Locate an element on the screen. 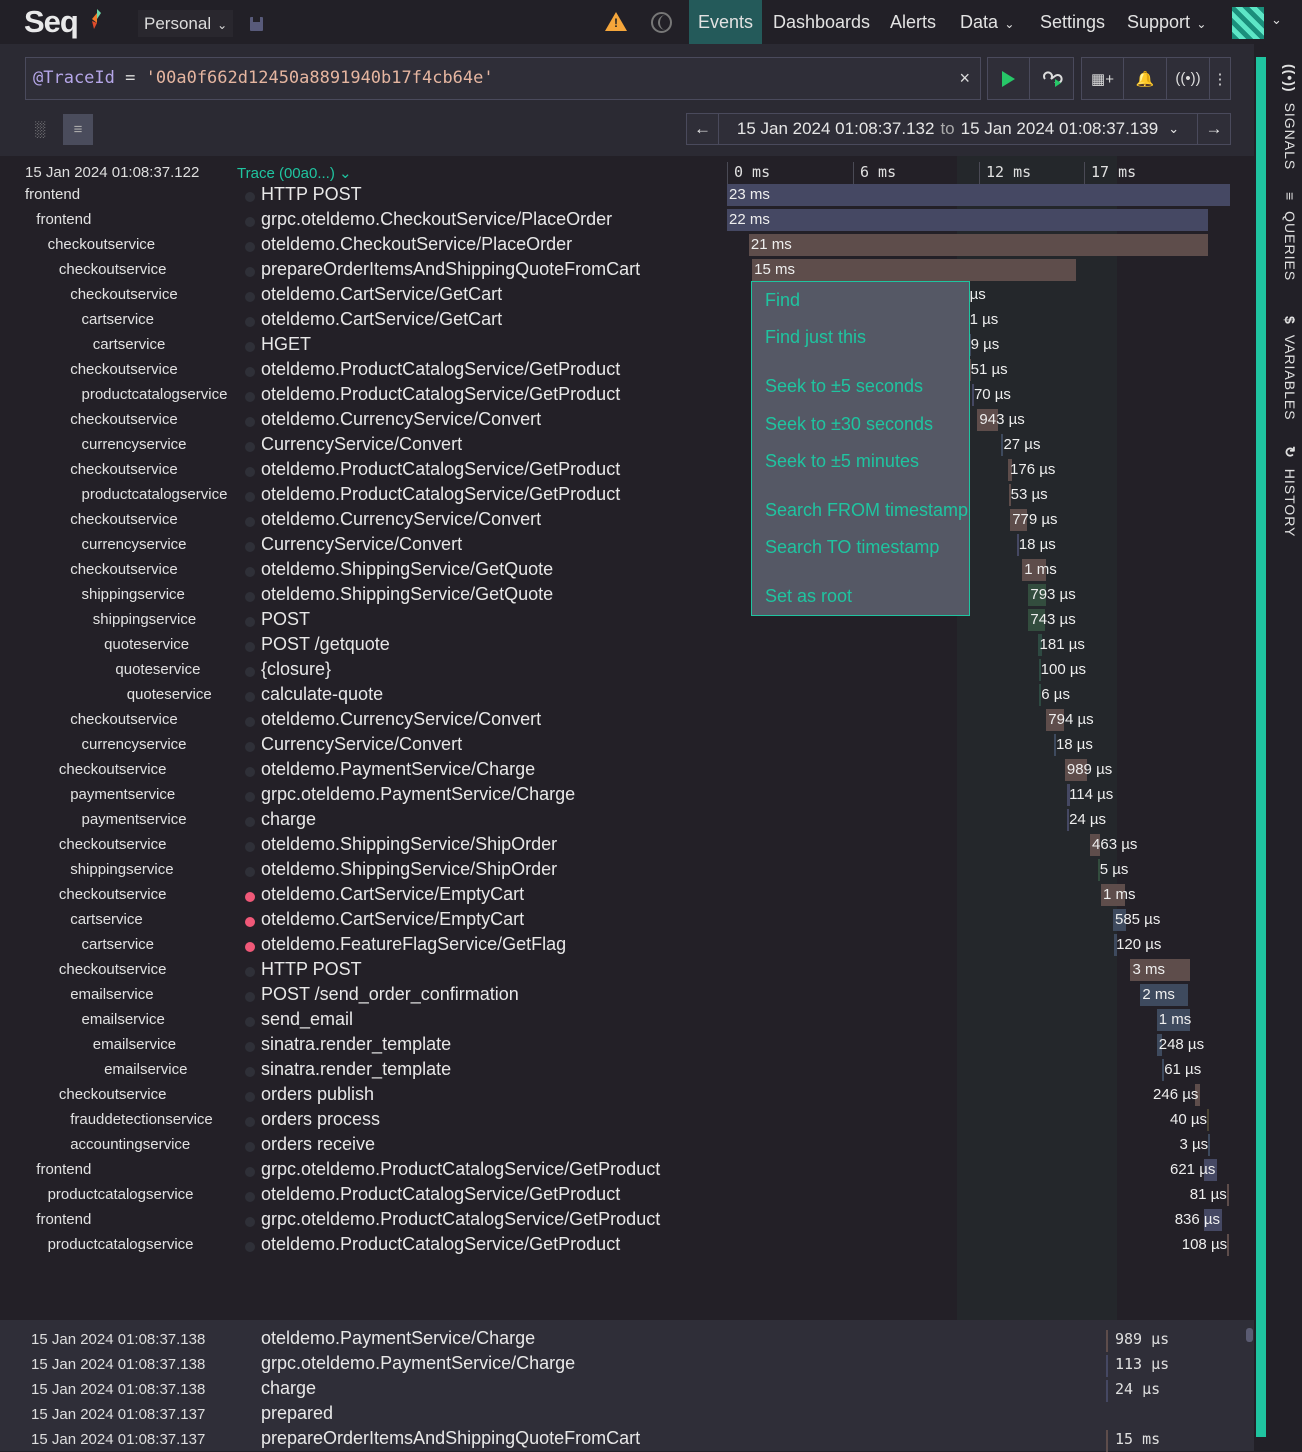  span-service: paymentservice is located at coordinates (123, 794).